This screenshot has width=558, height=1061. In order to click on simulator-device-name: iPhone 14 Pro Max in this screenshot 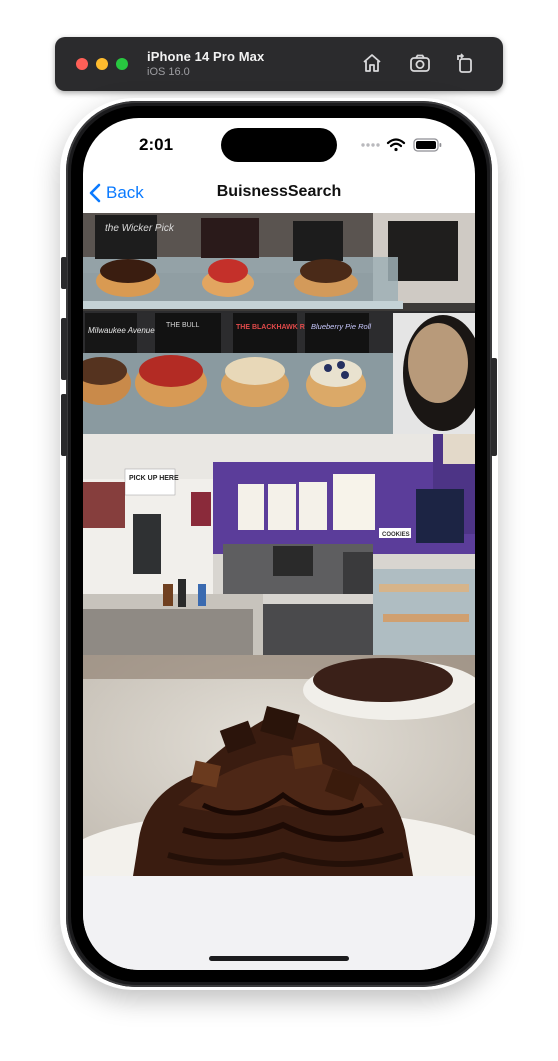, I will do `click(206, 56)`.